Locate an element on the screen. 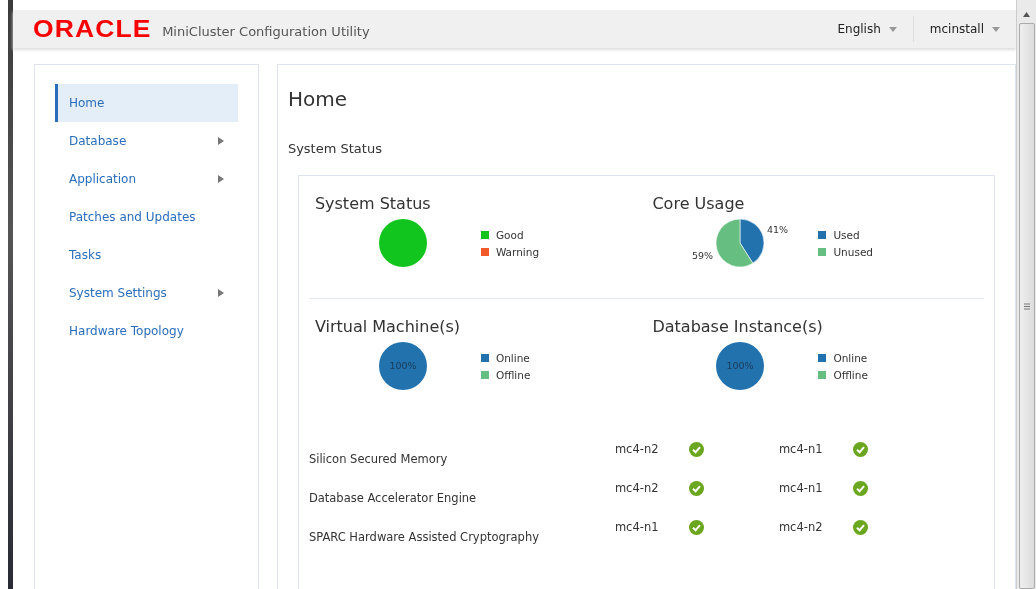 This screenshot has width=1036, height=589. logo: ORACLE is located at coordinates (92, 29).